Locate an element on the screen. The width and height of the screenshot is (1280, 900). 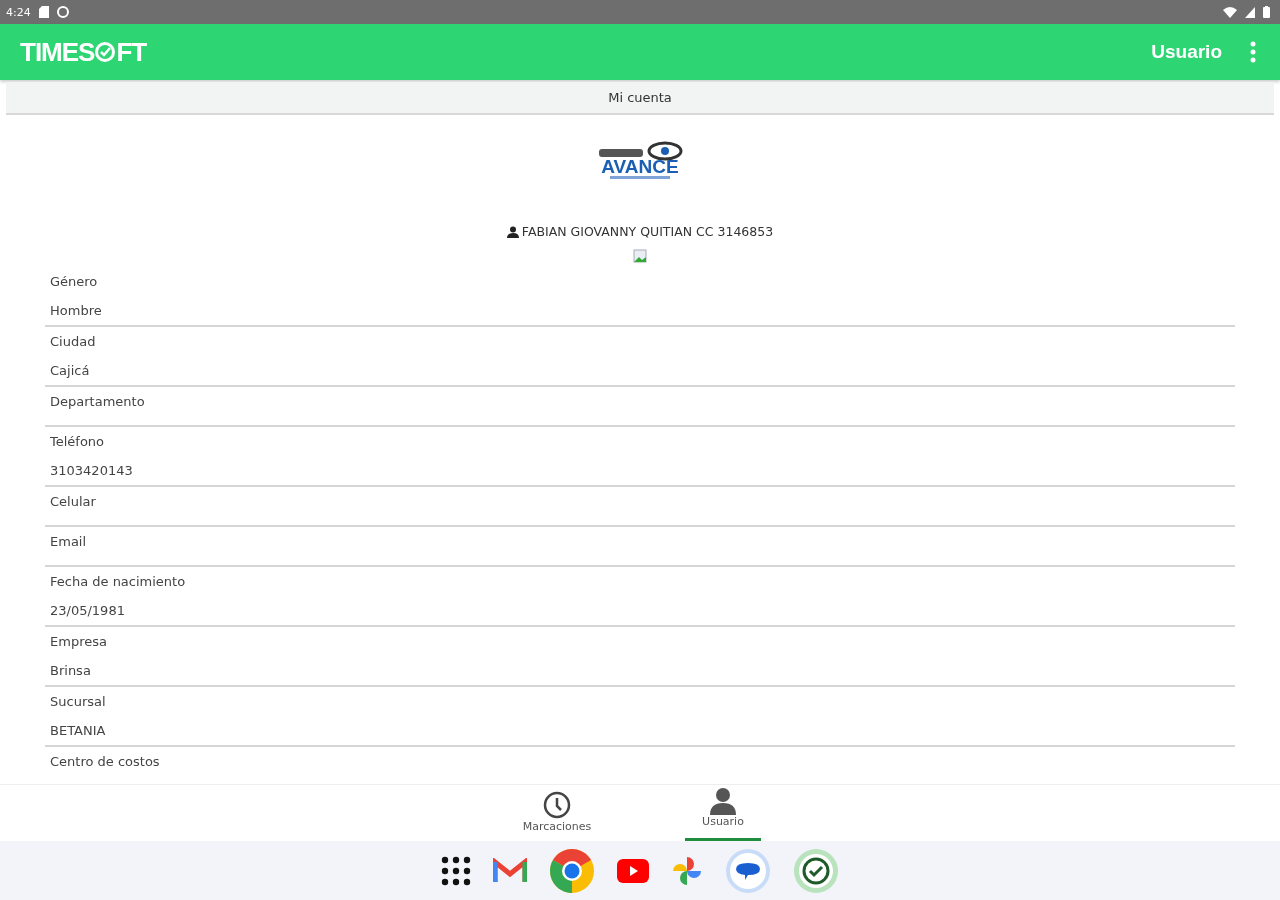
field-value: 23/05/1981 is located at coordinates (87, 610).